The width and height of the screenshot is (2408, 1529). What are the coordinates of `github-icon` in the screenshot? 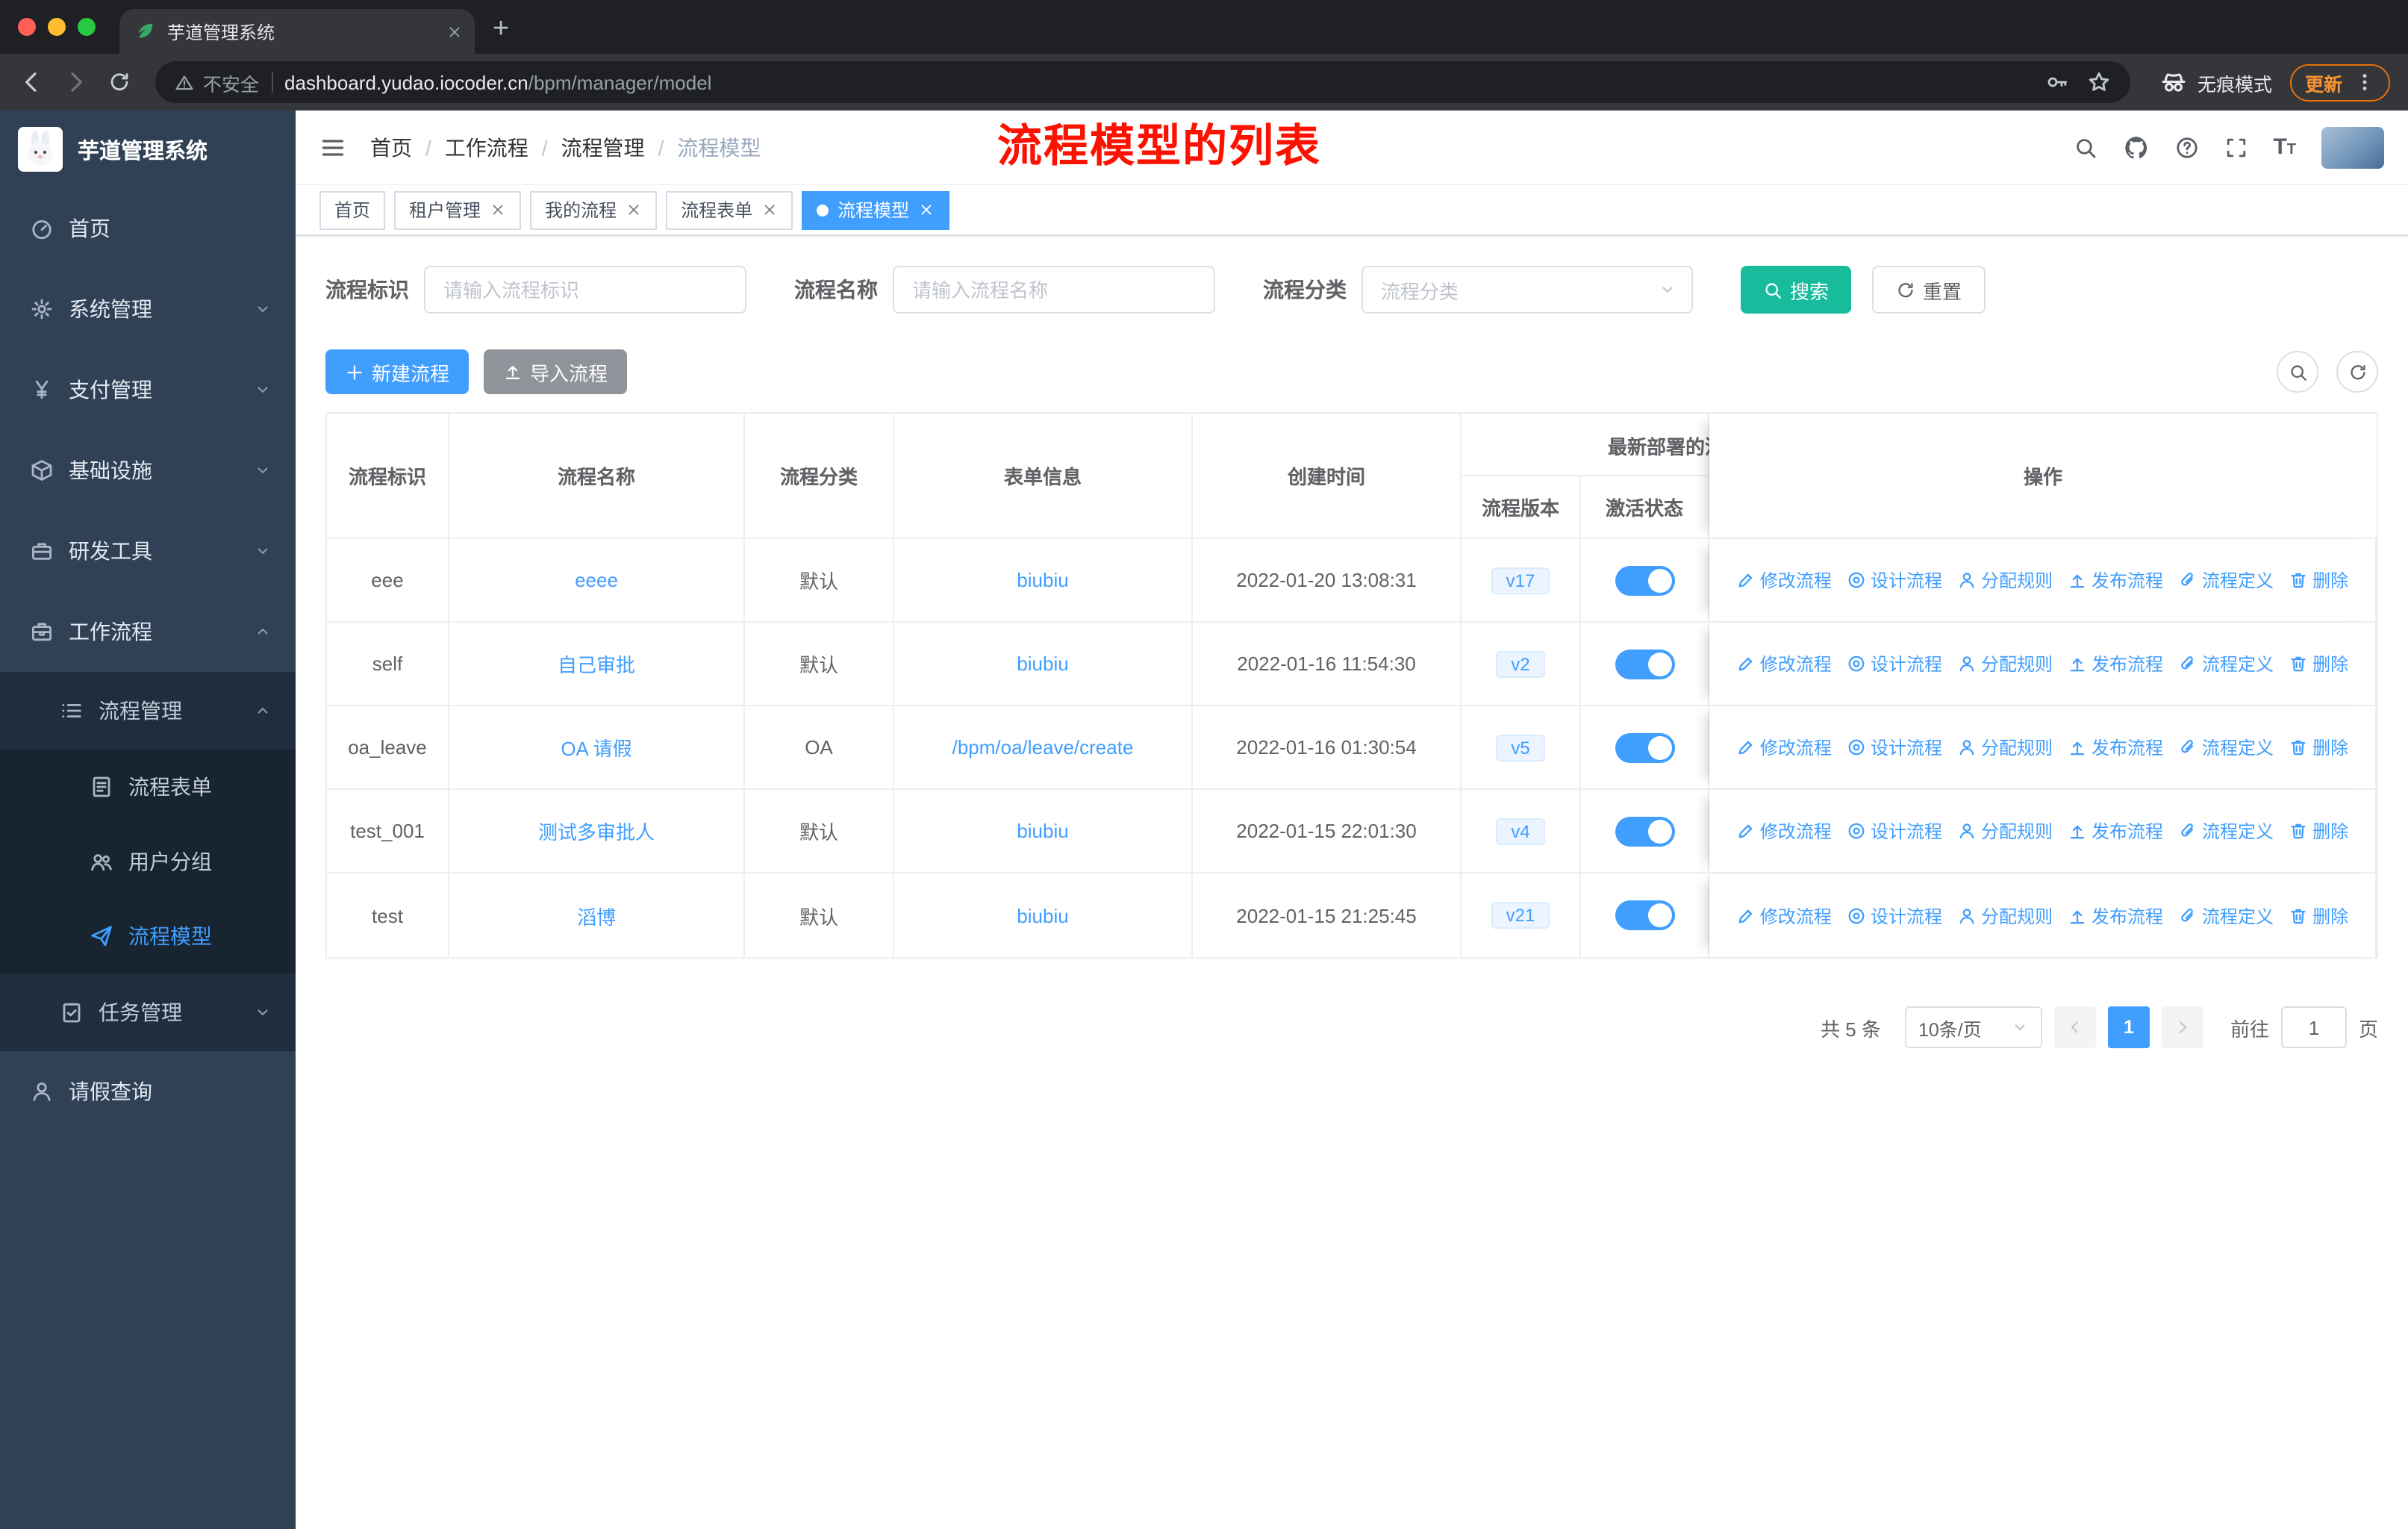 It's located at (2135, 147).